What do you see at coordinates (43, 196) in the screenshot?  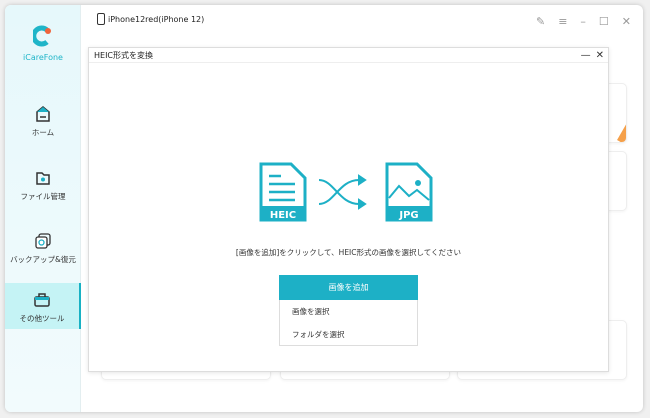 I see `sidebar-item-label: ファイル管理` at bounding box center [43, 196].